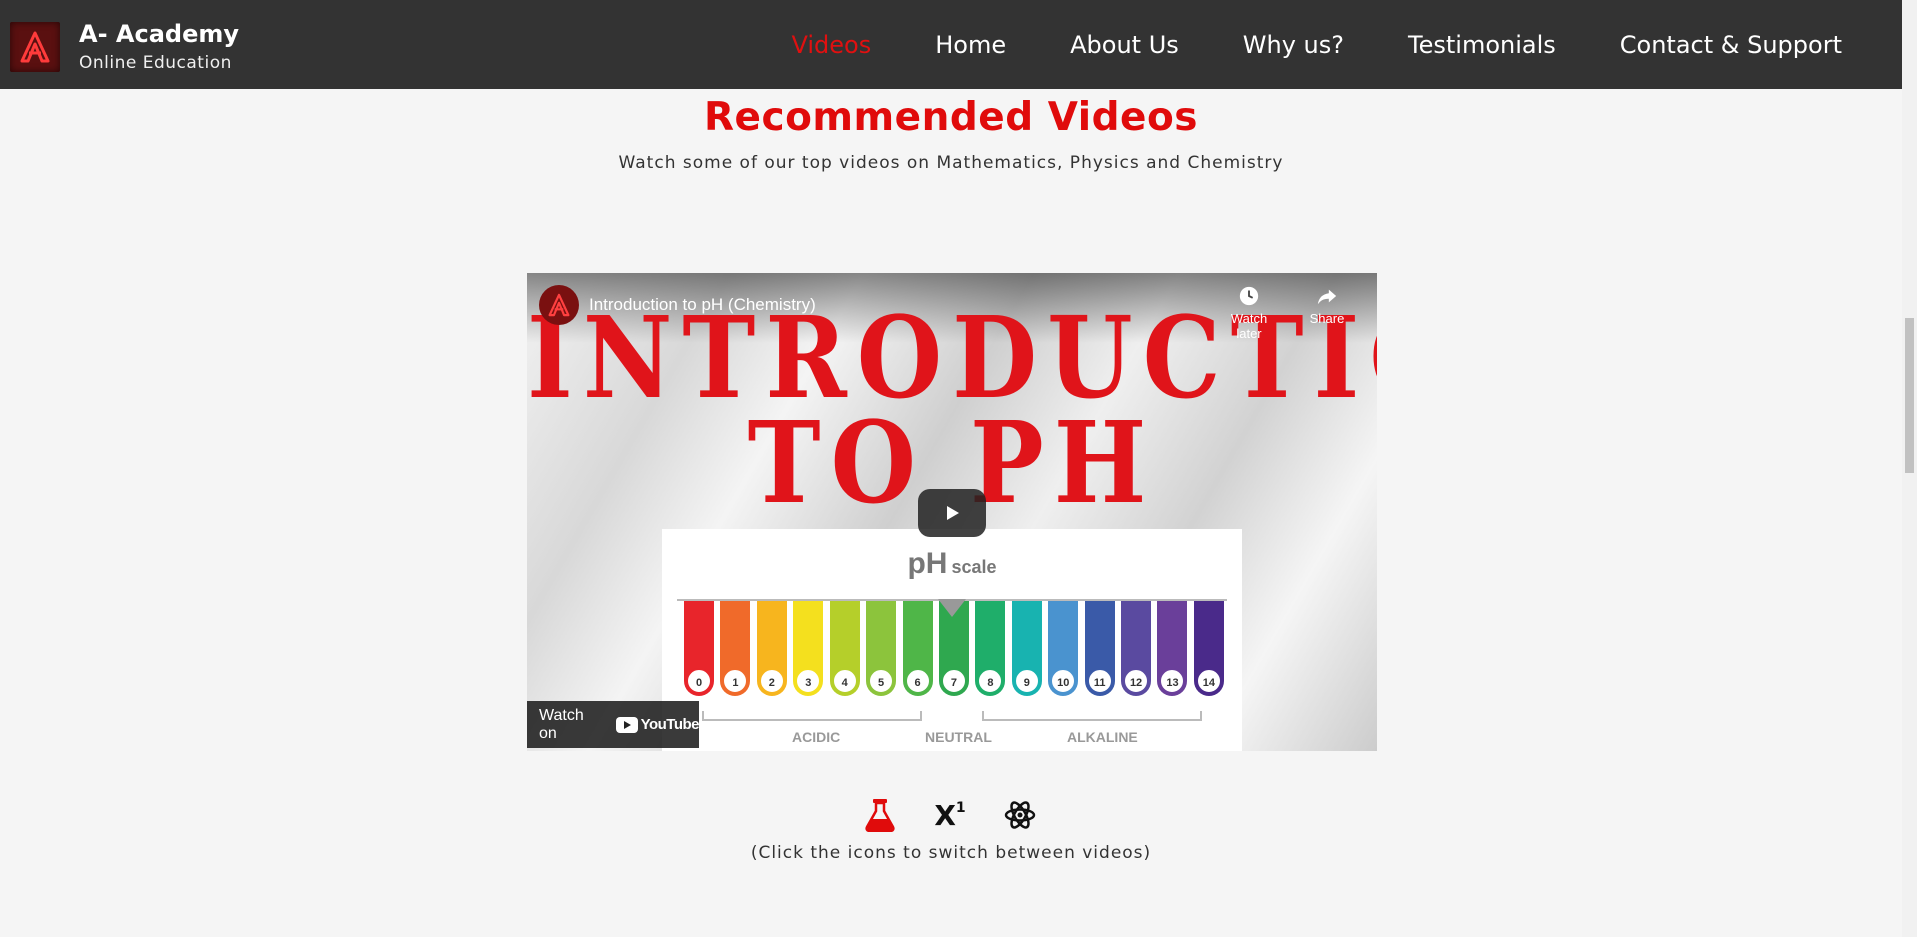 The width and height of the screenshot is (1917, 937). Describe the element at coordinates (1327, 318) in the screenshot. I see `share-label: Share` at that location.